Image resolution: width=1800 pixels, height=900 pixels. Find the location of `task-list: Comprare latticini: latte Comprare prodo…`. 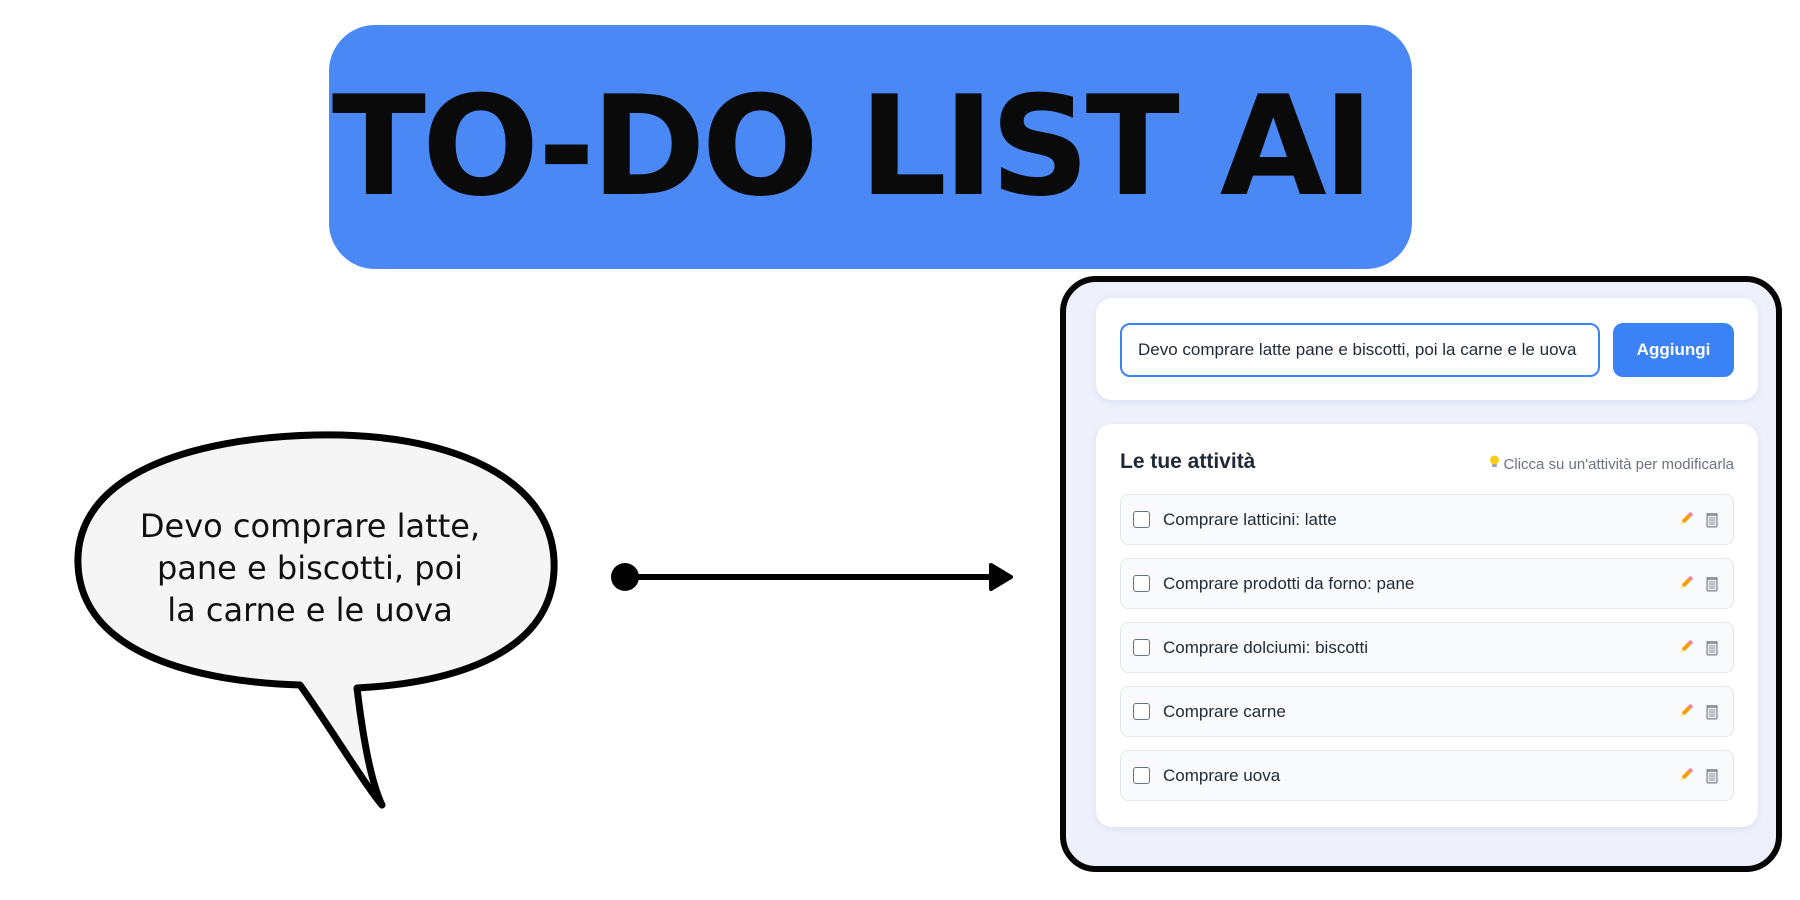

task-list: Comprare latticini: latte Comprare prodo… is located at coordinates (1427, 654).